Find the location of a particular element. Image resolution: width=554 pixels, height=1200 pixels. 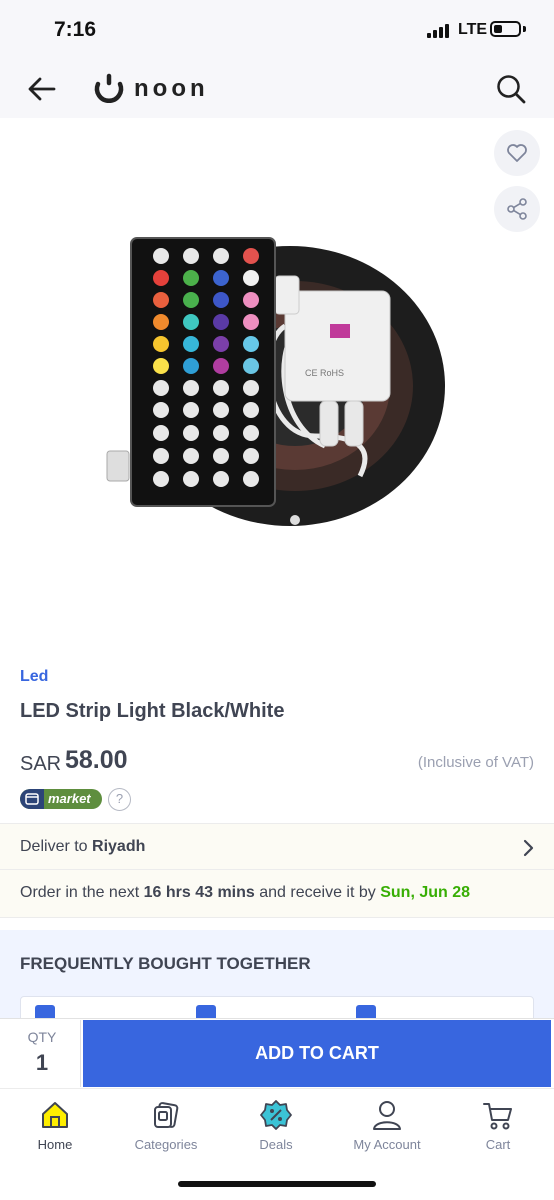

svg-text: CE RoHS is located at coordinates (324, 373).